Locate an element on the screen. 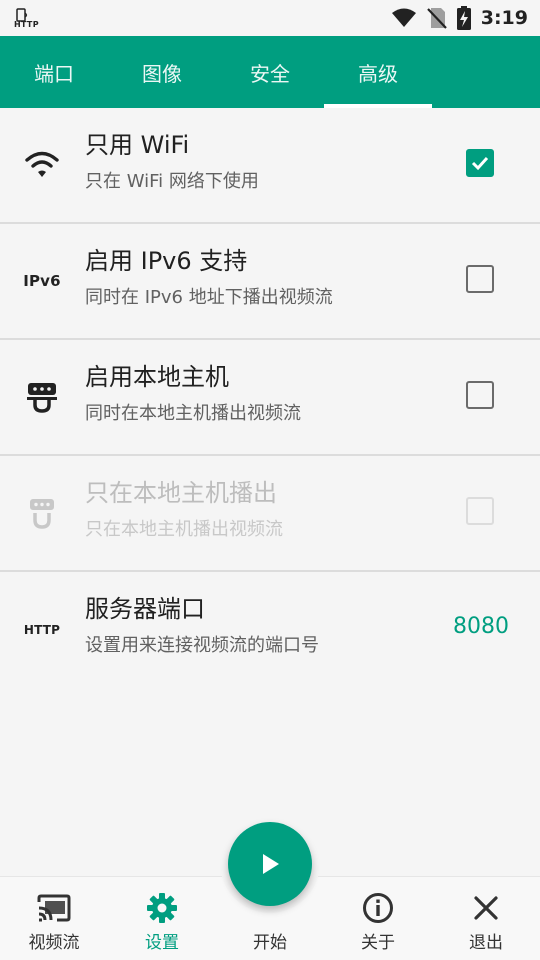 This screenshot has width=540, height=960. status-http-label: HTTP is located at coordinates (26, 24).